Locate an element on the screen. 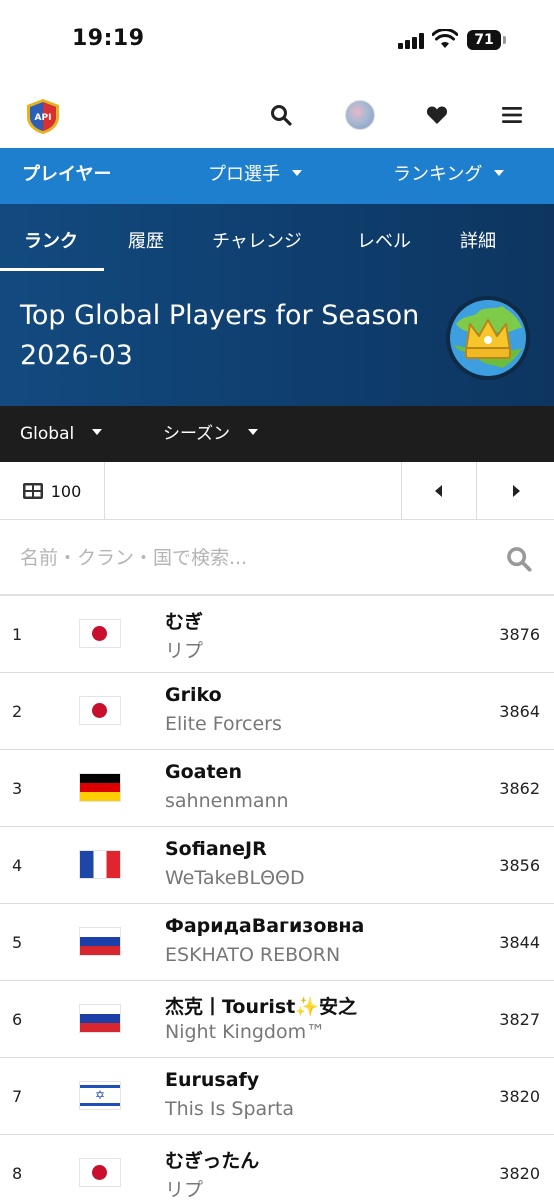 The height and width of the screenshot is (1200, 554). active-tab-indicator is located at coordinates (52, 269).